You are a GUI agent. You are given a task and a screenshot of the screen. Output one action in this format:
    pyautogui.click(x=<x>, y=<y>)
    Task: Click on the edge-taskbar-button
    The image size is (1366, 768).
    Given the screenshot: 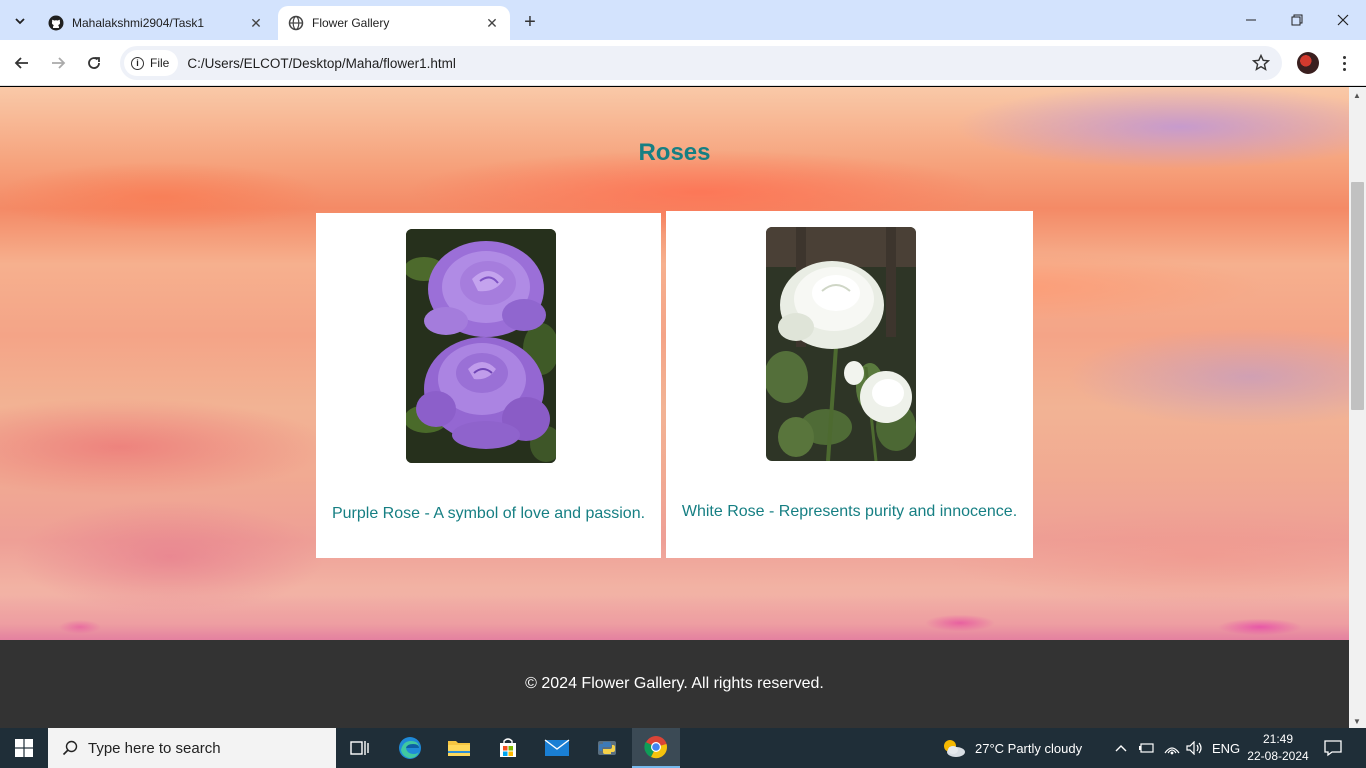 What is the action you would take?
    pyautogui.click(x=410, y=748)
    